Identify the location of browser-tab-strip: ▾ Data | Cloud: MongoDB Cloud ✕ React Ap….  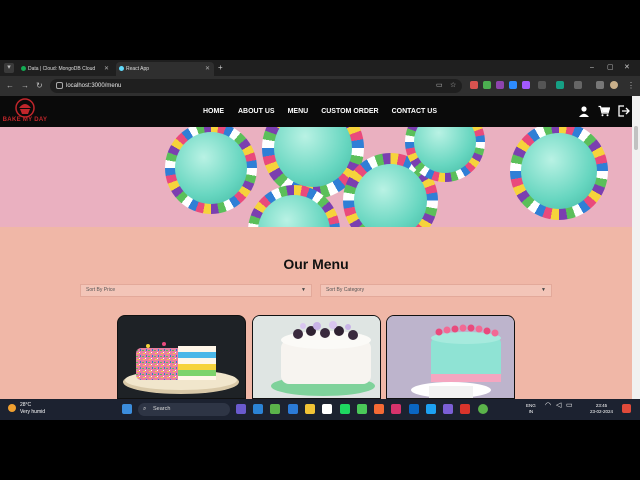
(320, 68).